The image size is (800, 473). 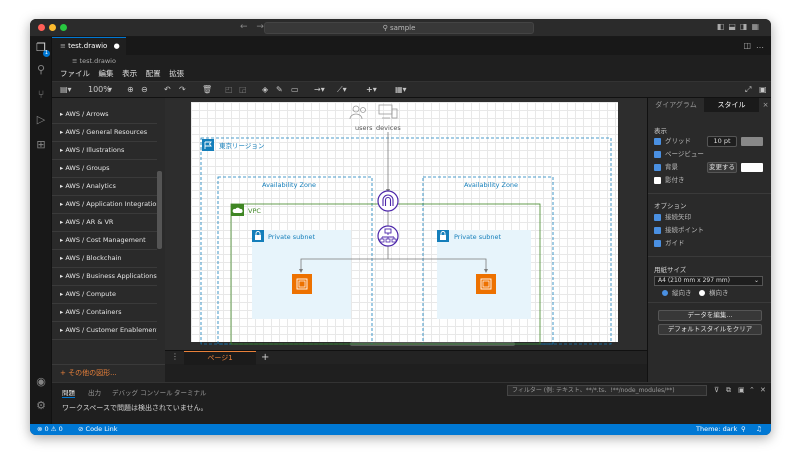 What do you see at coordinates (657, 230) in the screenshot?
I see `connection-points-checkbox` at bounding box center [657, 230].